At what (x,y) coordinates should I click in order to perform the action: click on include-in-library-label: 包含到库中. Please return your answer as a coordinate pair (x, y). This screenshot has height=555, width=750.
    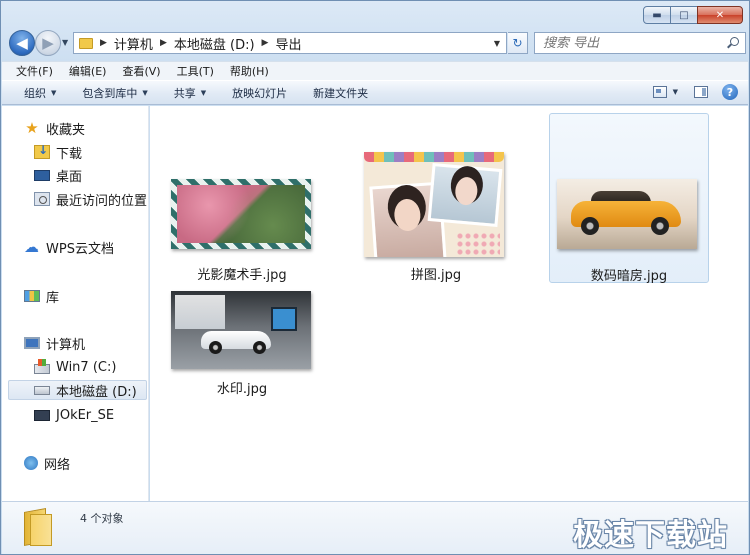
    Looking at the image, I should click on (110, 93).